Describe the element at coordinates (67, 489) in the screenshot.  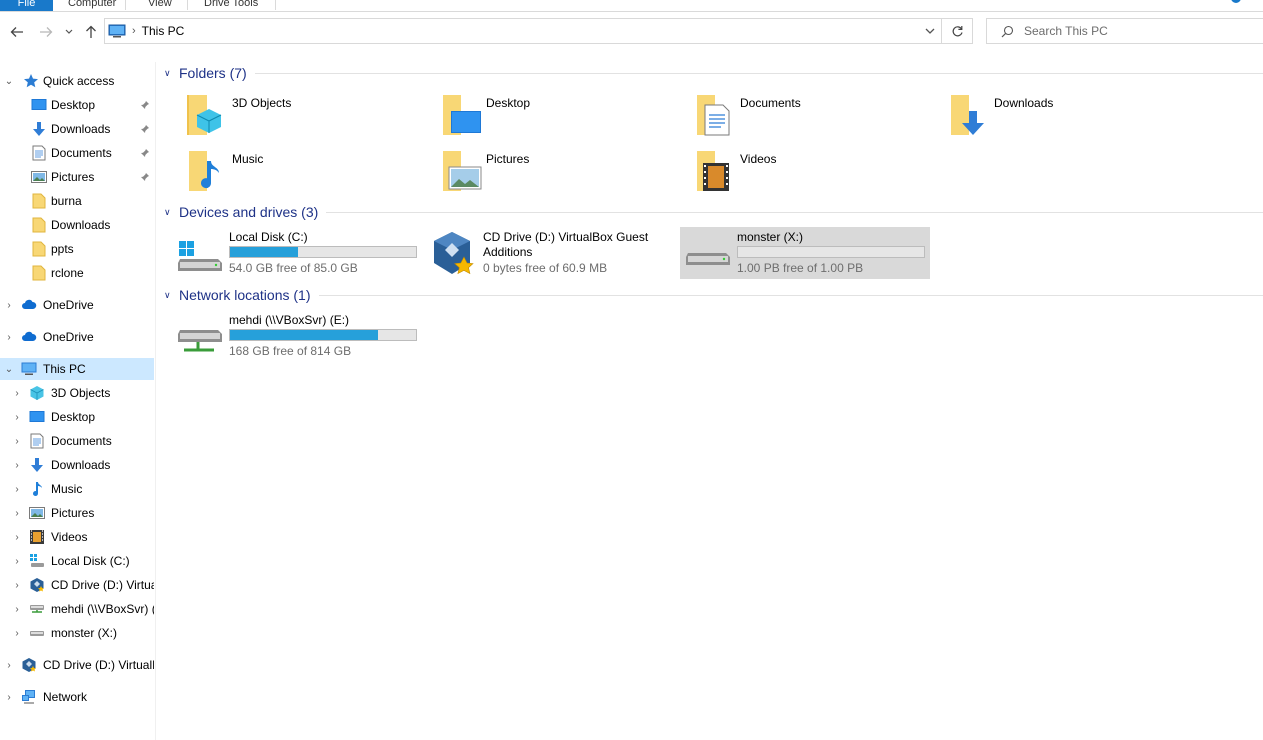
I see `sidebar-item-label: Music` at that location.